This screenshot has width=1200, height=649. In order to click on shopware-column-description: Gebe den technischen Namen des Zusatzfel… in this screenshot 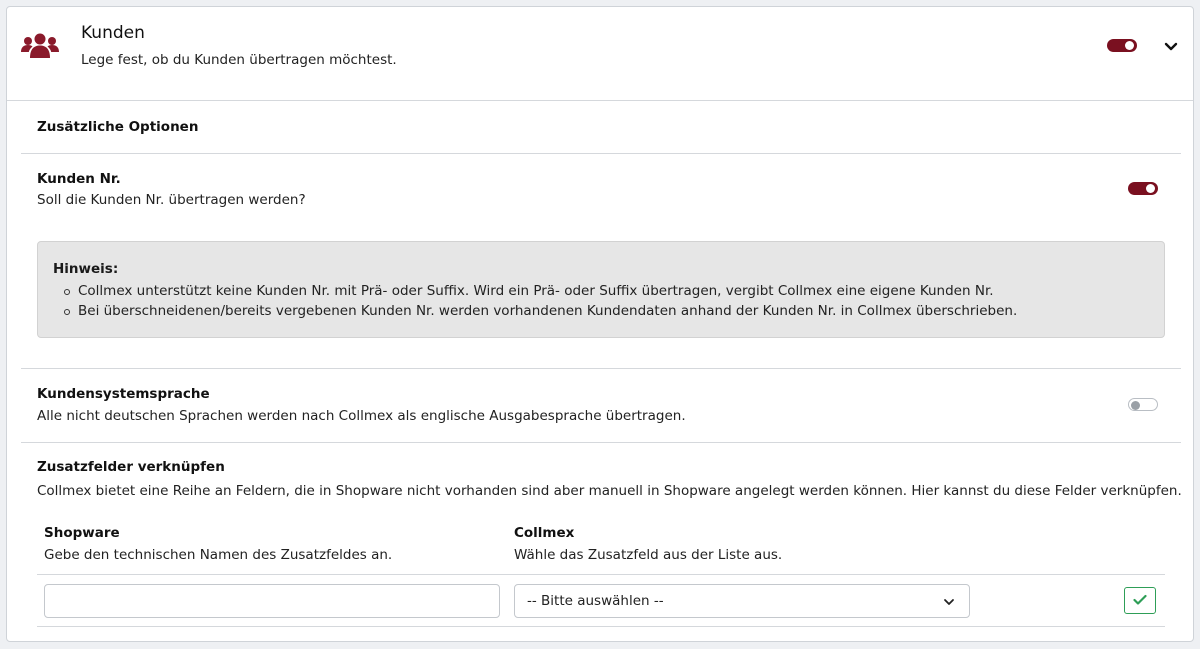, I will do `click(218, 555)`.